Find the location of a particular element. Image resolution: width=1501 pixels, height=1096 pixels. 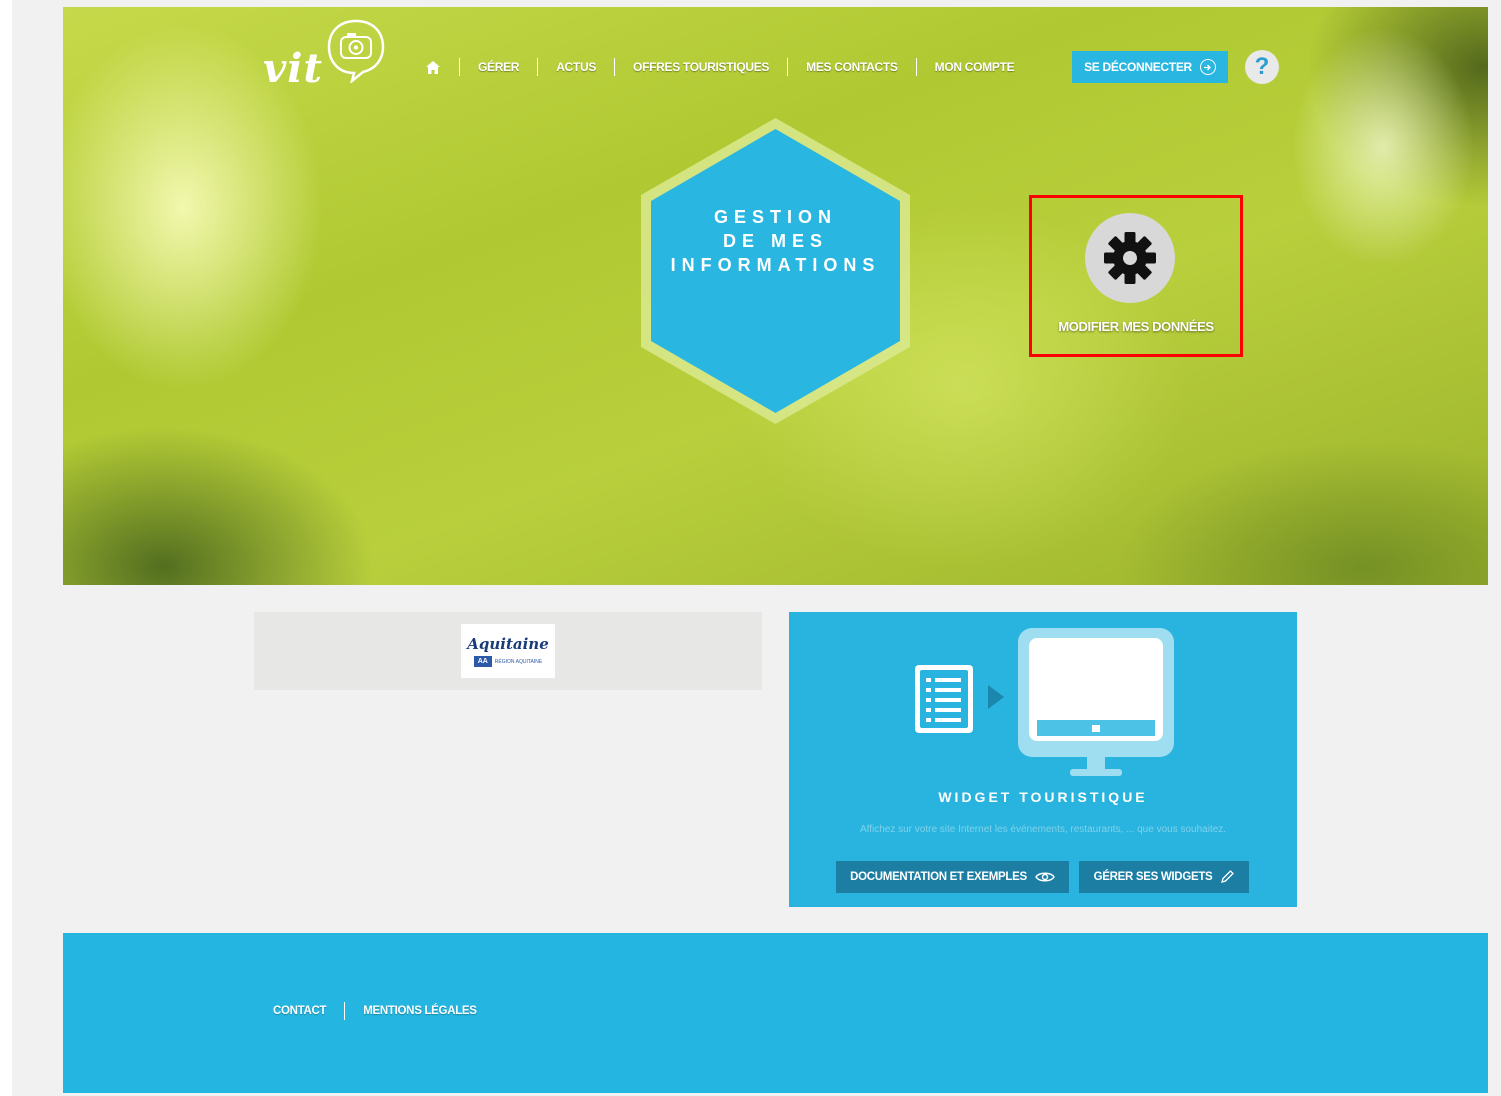

partner-region-row: AA RÉGION AQUITAINE is located at coordinates (508, 661).